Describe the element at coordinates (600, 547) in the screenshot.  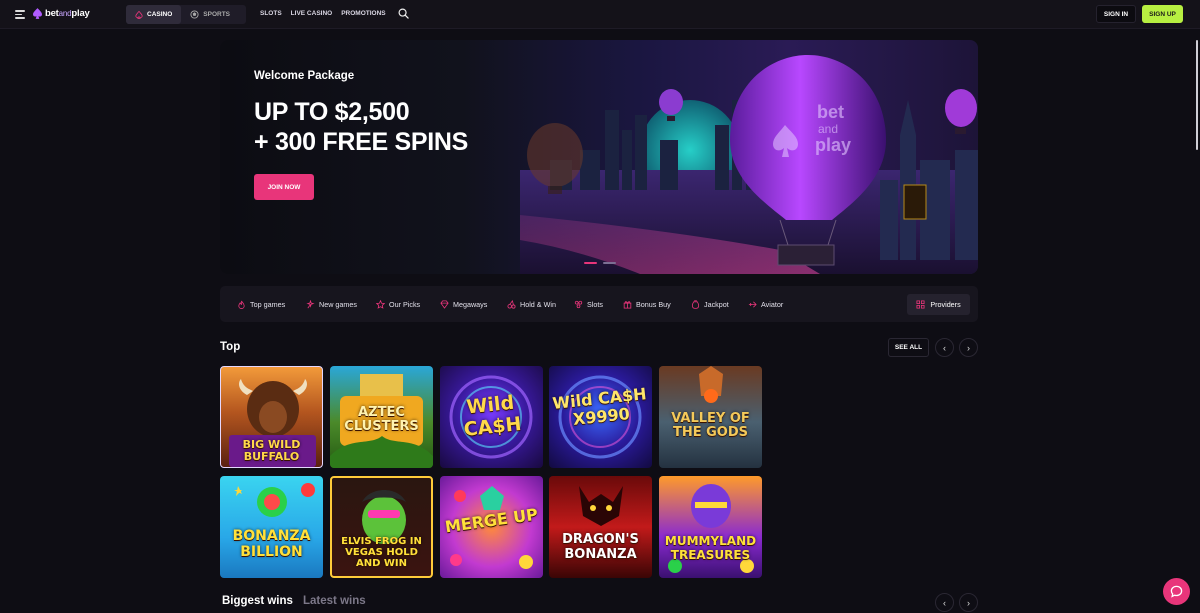
I see `game-title: DRAGON'S BONANZA` at that location.